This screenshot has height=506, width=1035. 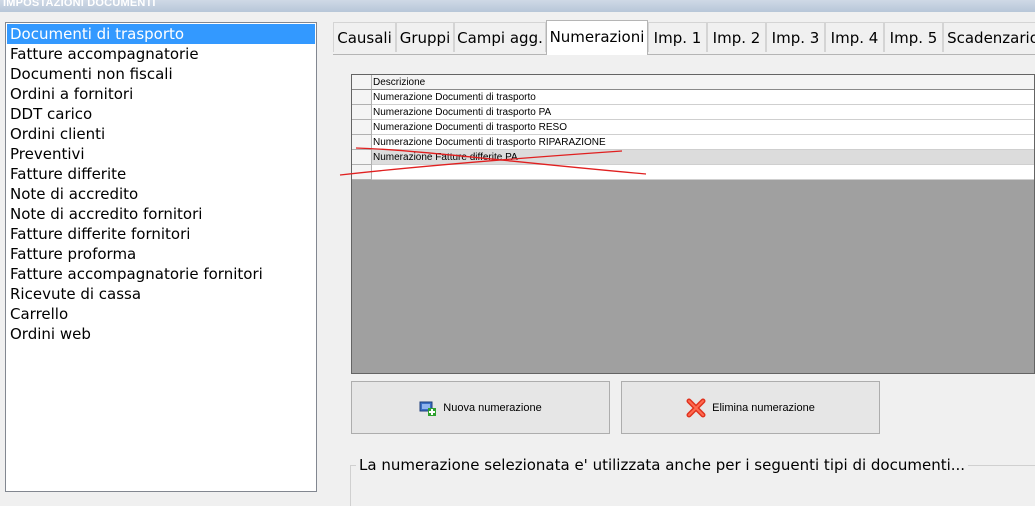 I want to click on red-x-icon, so click(x=696, y=408).